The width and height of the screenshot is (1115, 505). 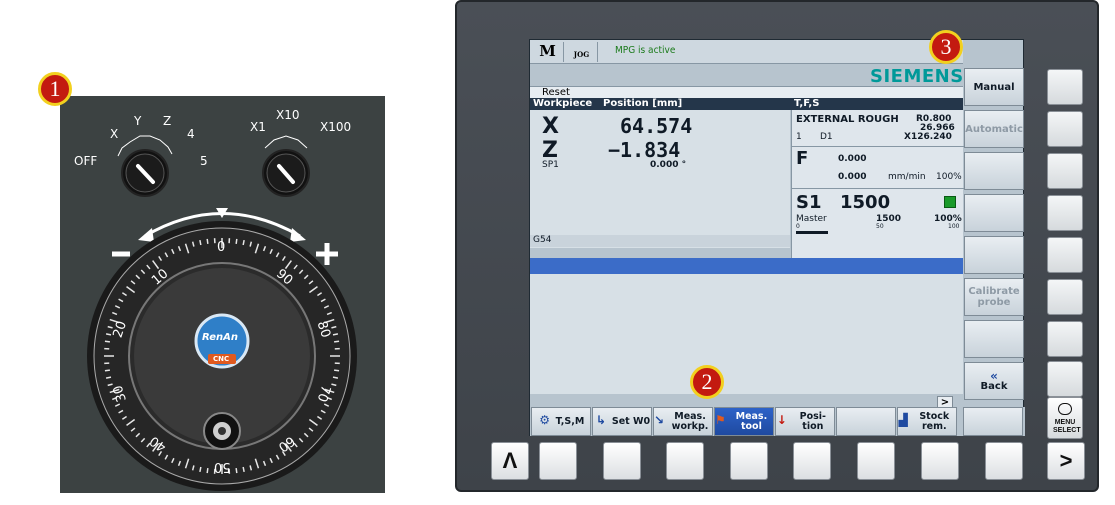 I want to click on axis-x-value: 64.574, so click(x=656, y=126).